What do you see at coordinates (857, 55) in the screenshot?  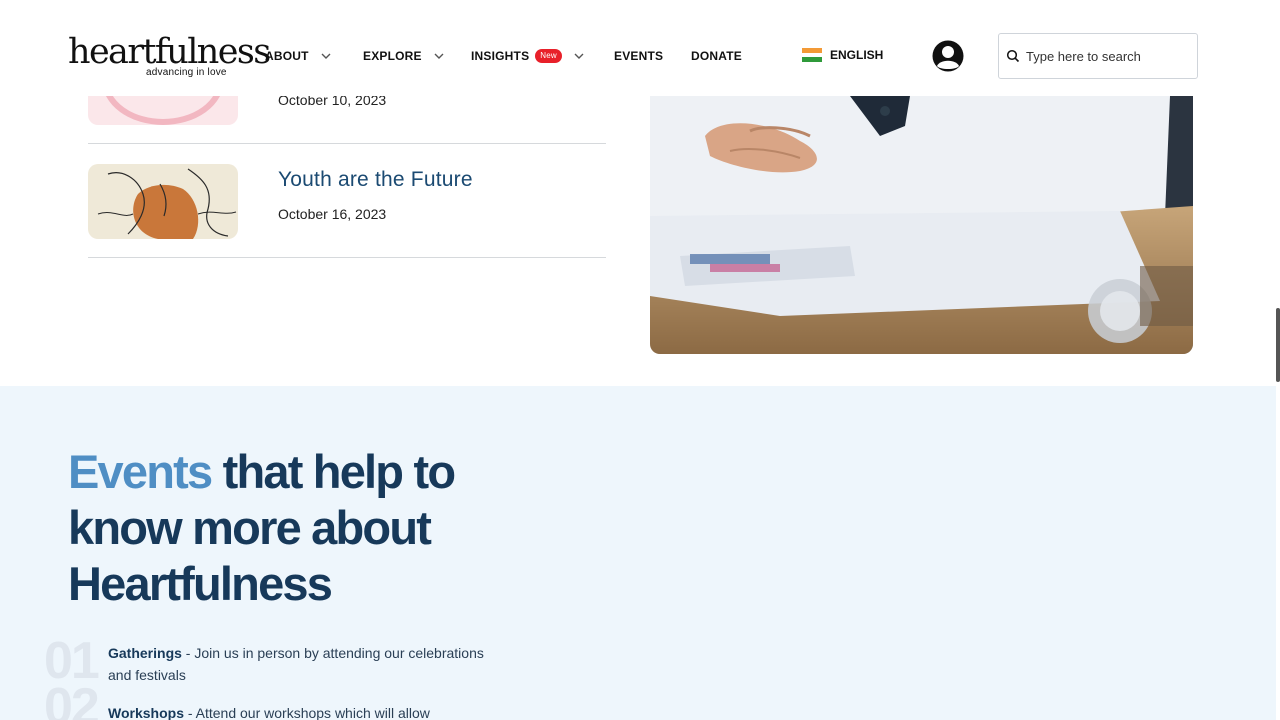 I see `language-label: ENGLISH` at bounding box center [857, 55].